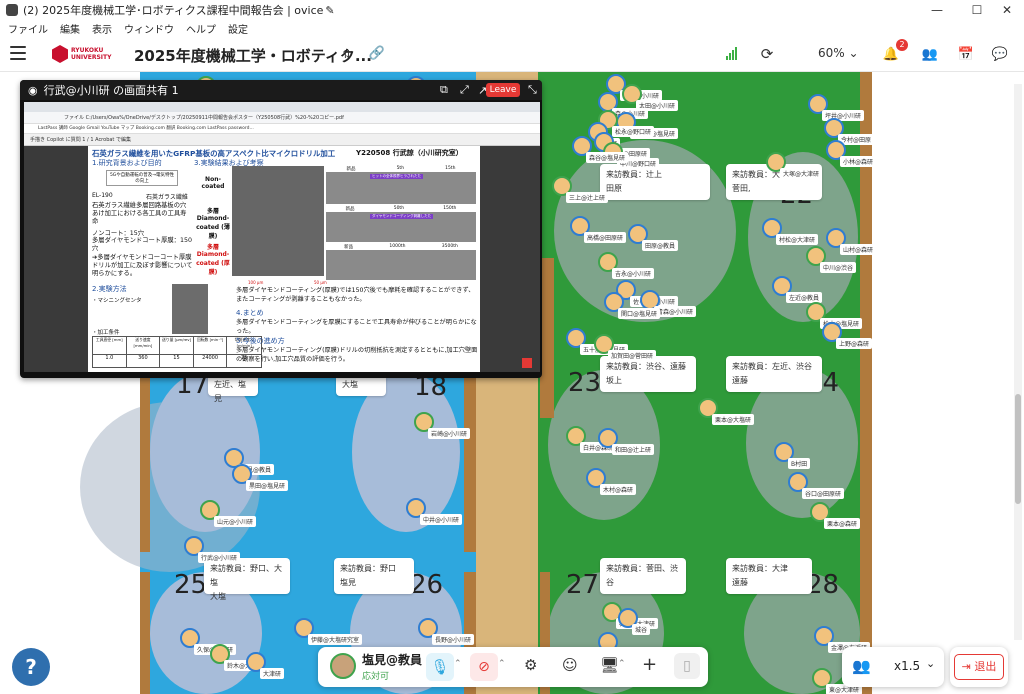 This screenshot has height=694, width=1024. I want to click on menu-help: ヘルプ, so click(201, 28).